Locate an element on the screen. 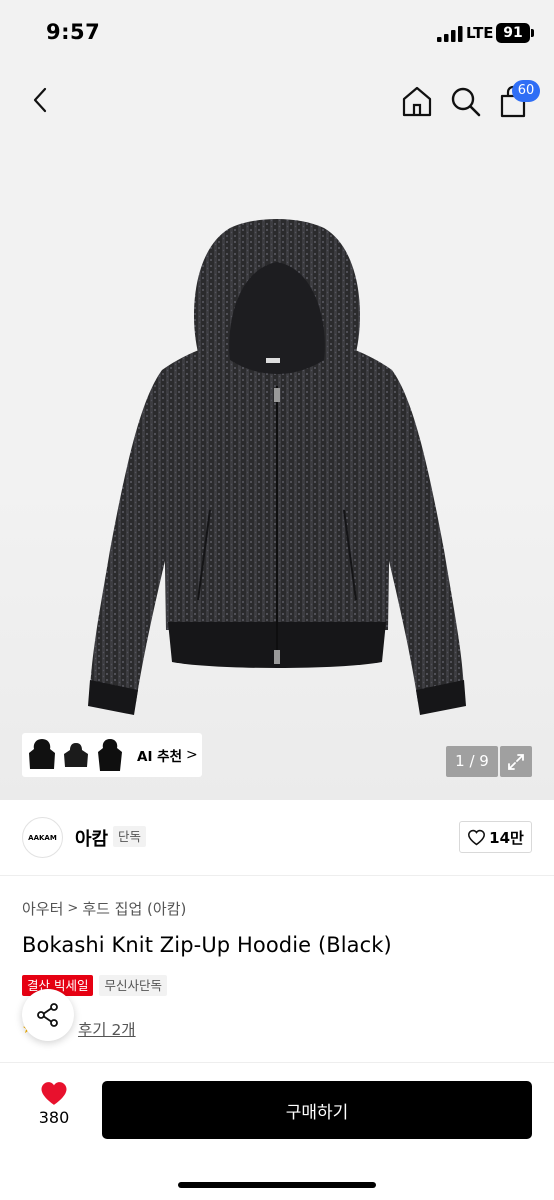  ai-recommend-strip: AI 추천 > is located at coordinates (112, 755).